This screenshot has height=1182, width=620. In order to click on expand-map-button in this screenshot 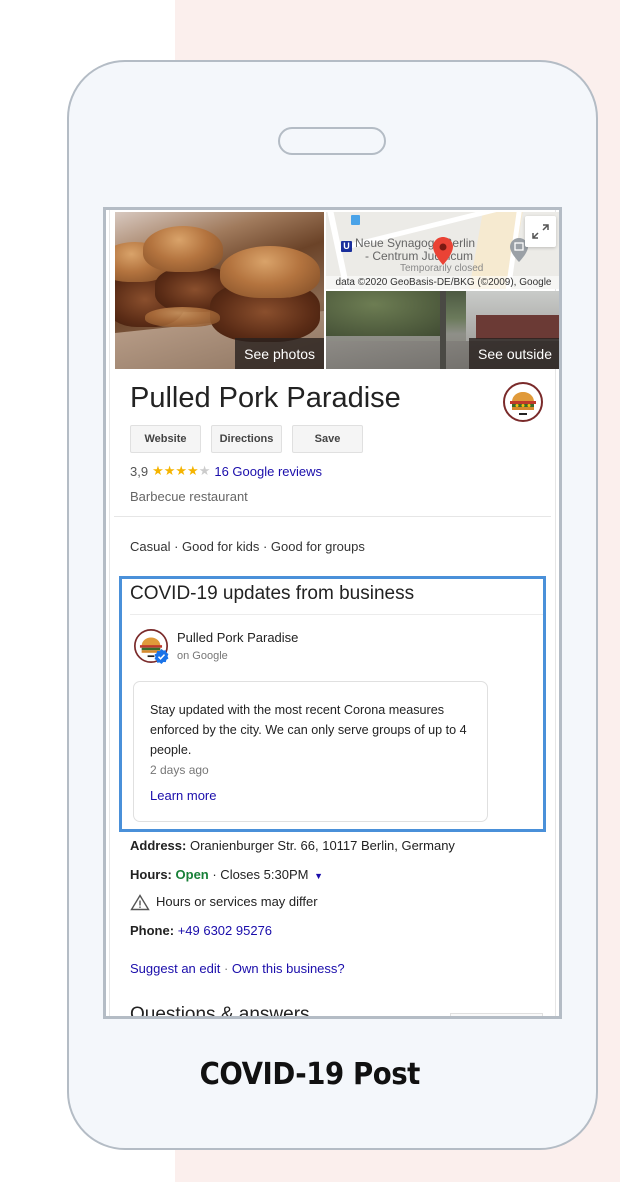, I will do `click(540, 231)`.